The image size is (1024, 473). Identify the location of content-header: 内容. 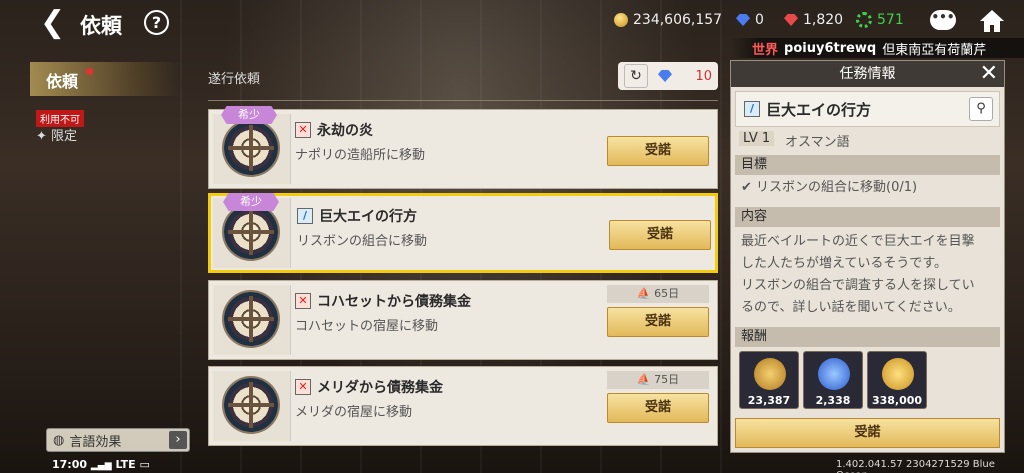
(867, 217).